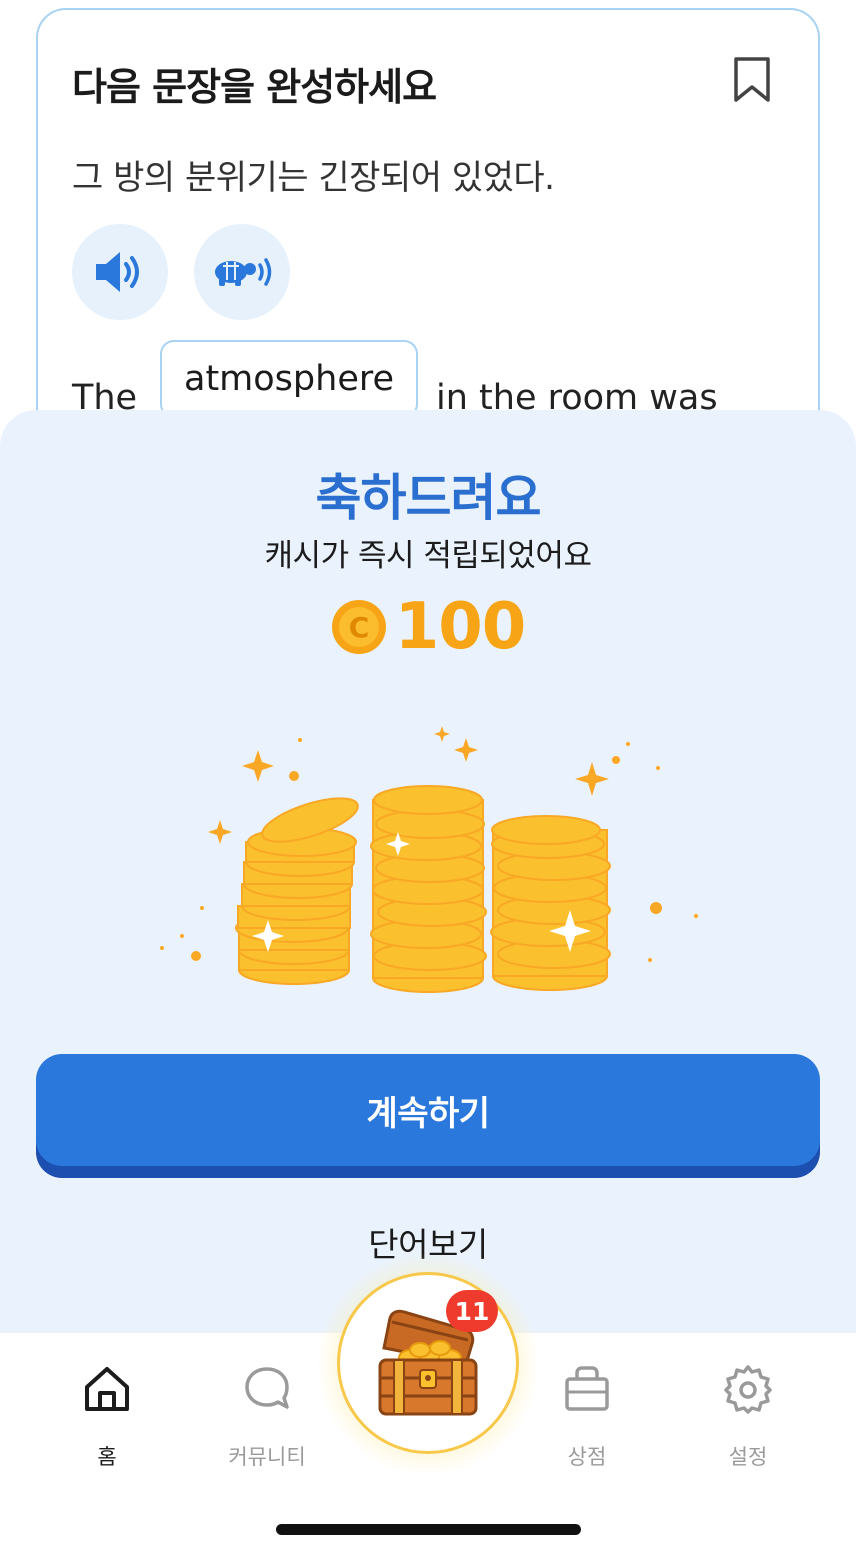  I want to click on turtle-speaker-icon, so click(243, 272).